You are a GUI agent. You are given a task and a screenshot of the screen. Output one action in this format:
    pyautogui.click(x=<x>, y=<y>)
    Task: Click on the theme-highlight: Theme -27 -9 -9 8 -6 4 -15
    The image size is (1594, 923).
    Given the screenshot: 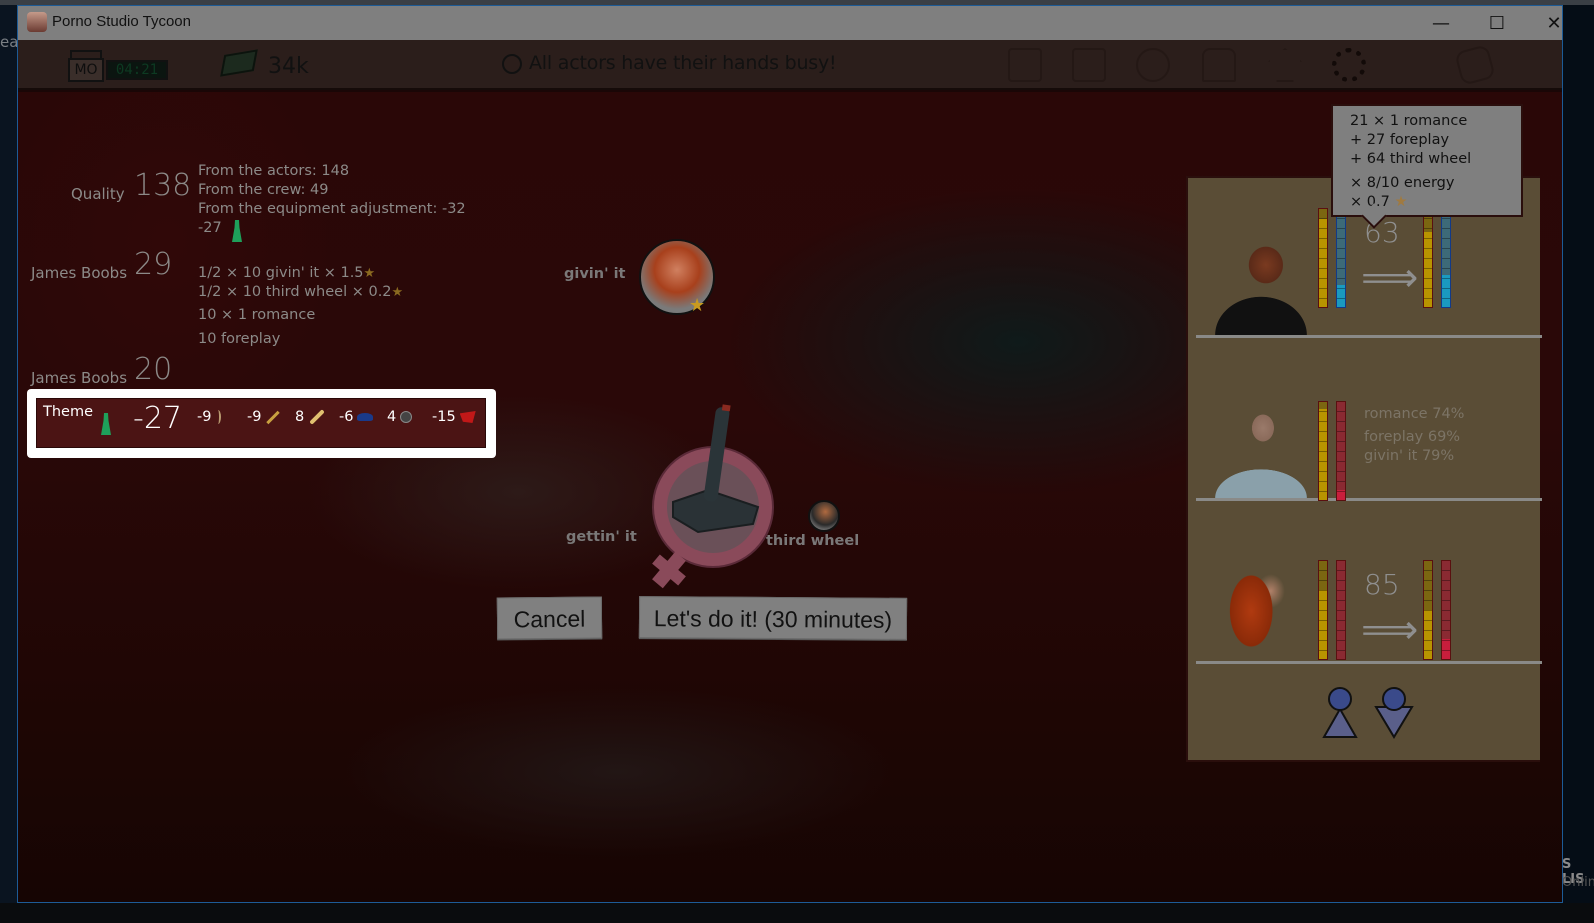 What is the action you would take?
    pyautogui.click(x=261, y=423)
    